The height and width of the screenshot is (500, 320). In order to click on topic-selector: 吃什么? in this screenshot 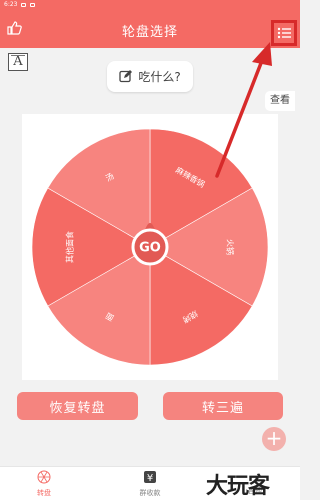, I will do `click(150, 76)`.